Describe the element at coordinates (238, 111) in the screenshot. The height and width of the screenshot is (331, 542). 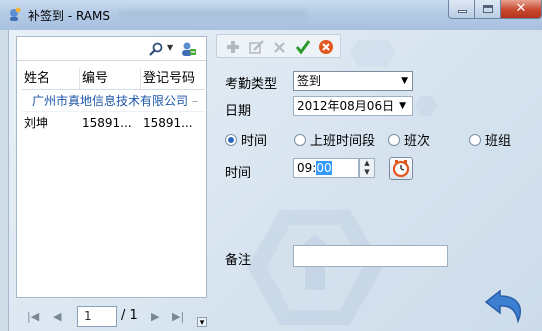
I see `date-label: 日期` at that location.